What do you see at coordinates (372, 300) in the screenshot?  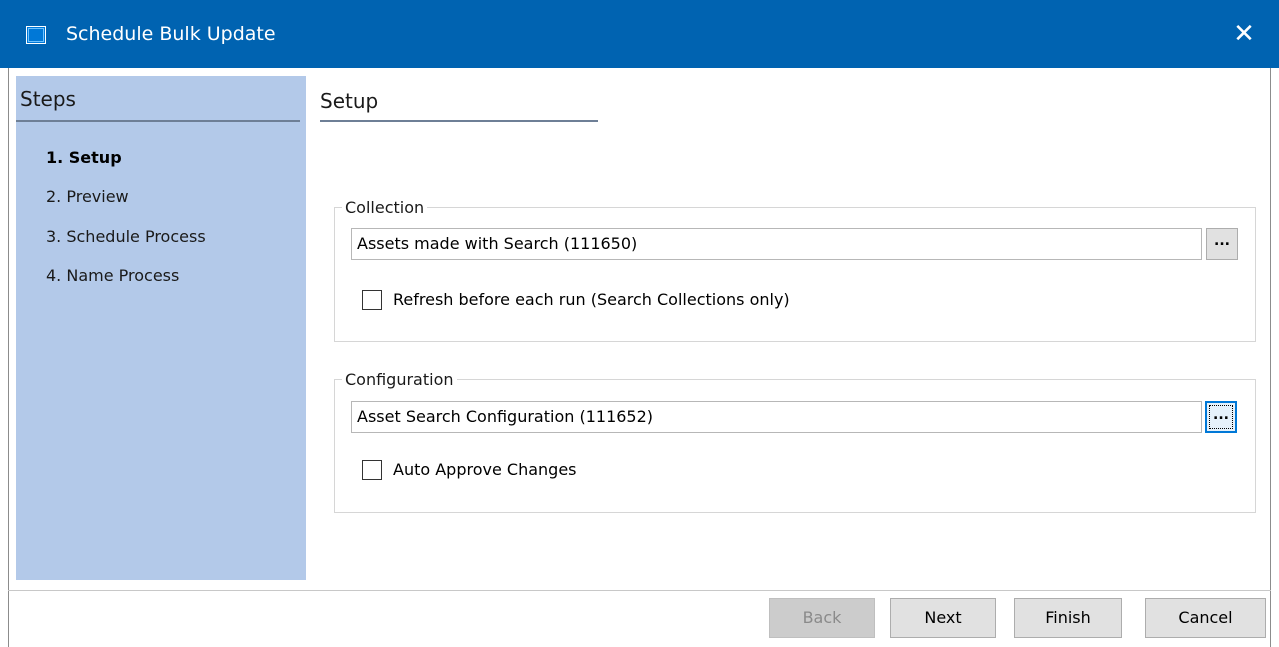 I see `refresh-checkbox` at bounding box center [372, 300].